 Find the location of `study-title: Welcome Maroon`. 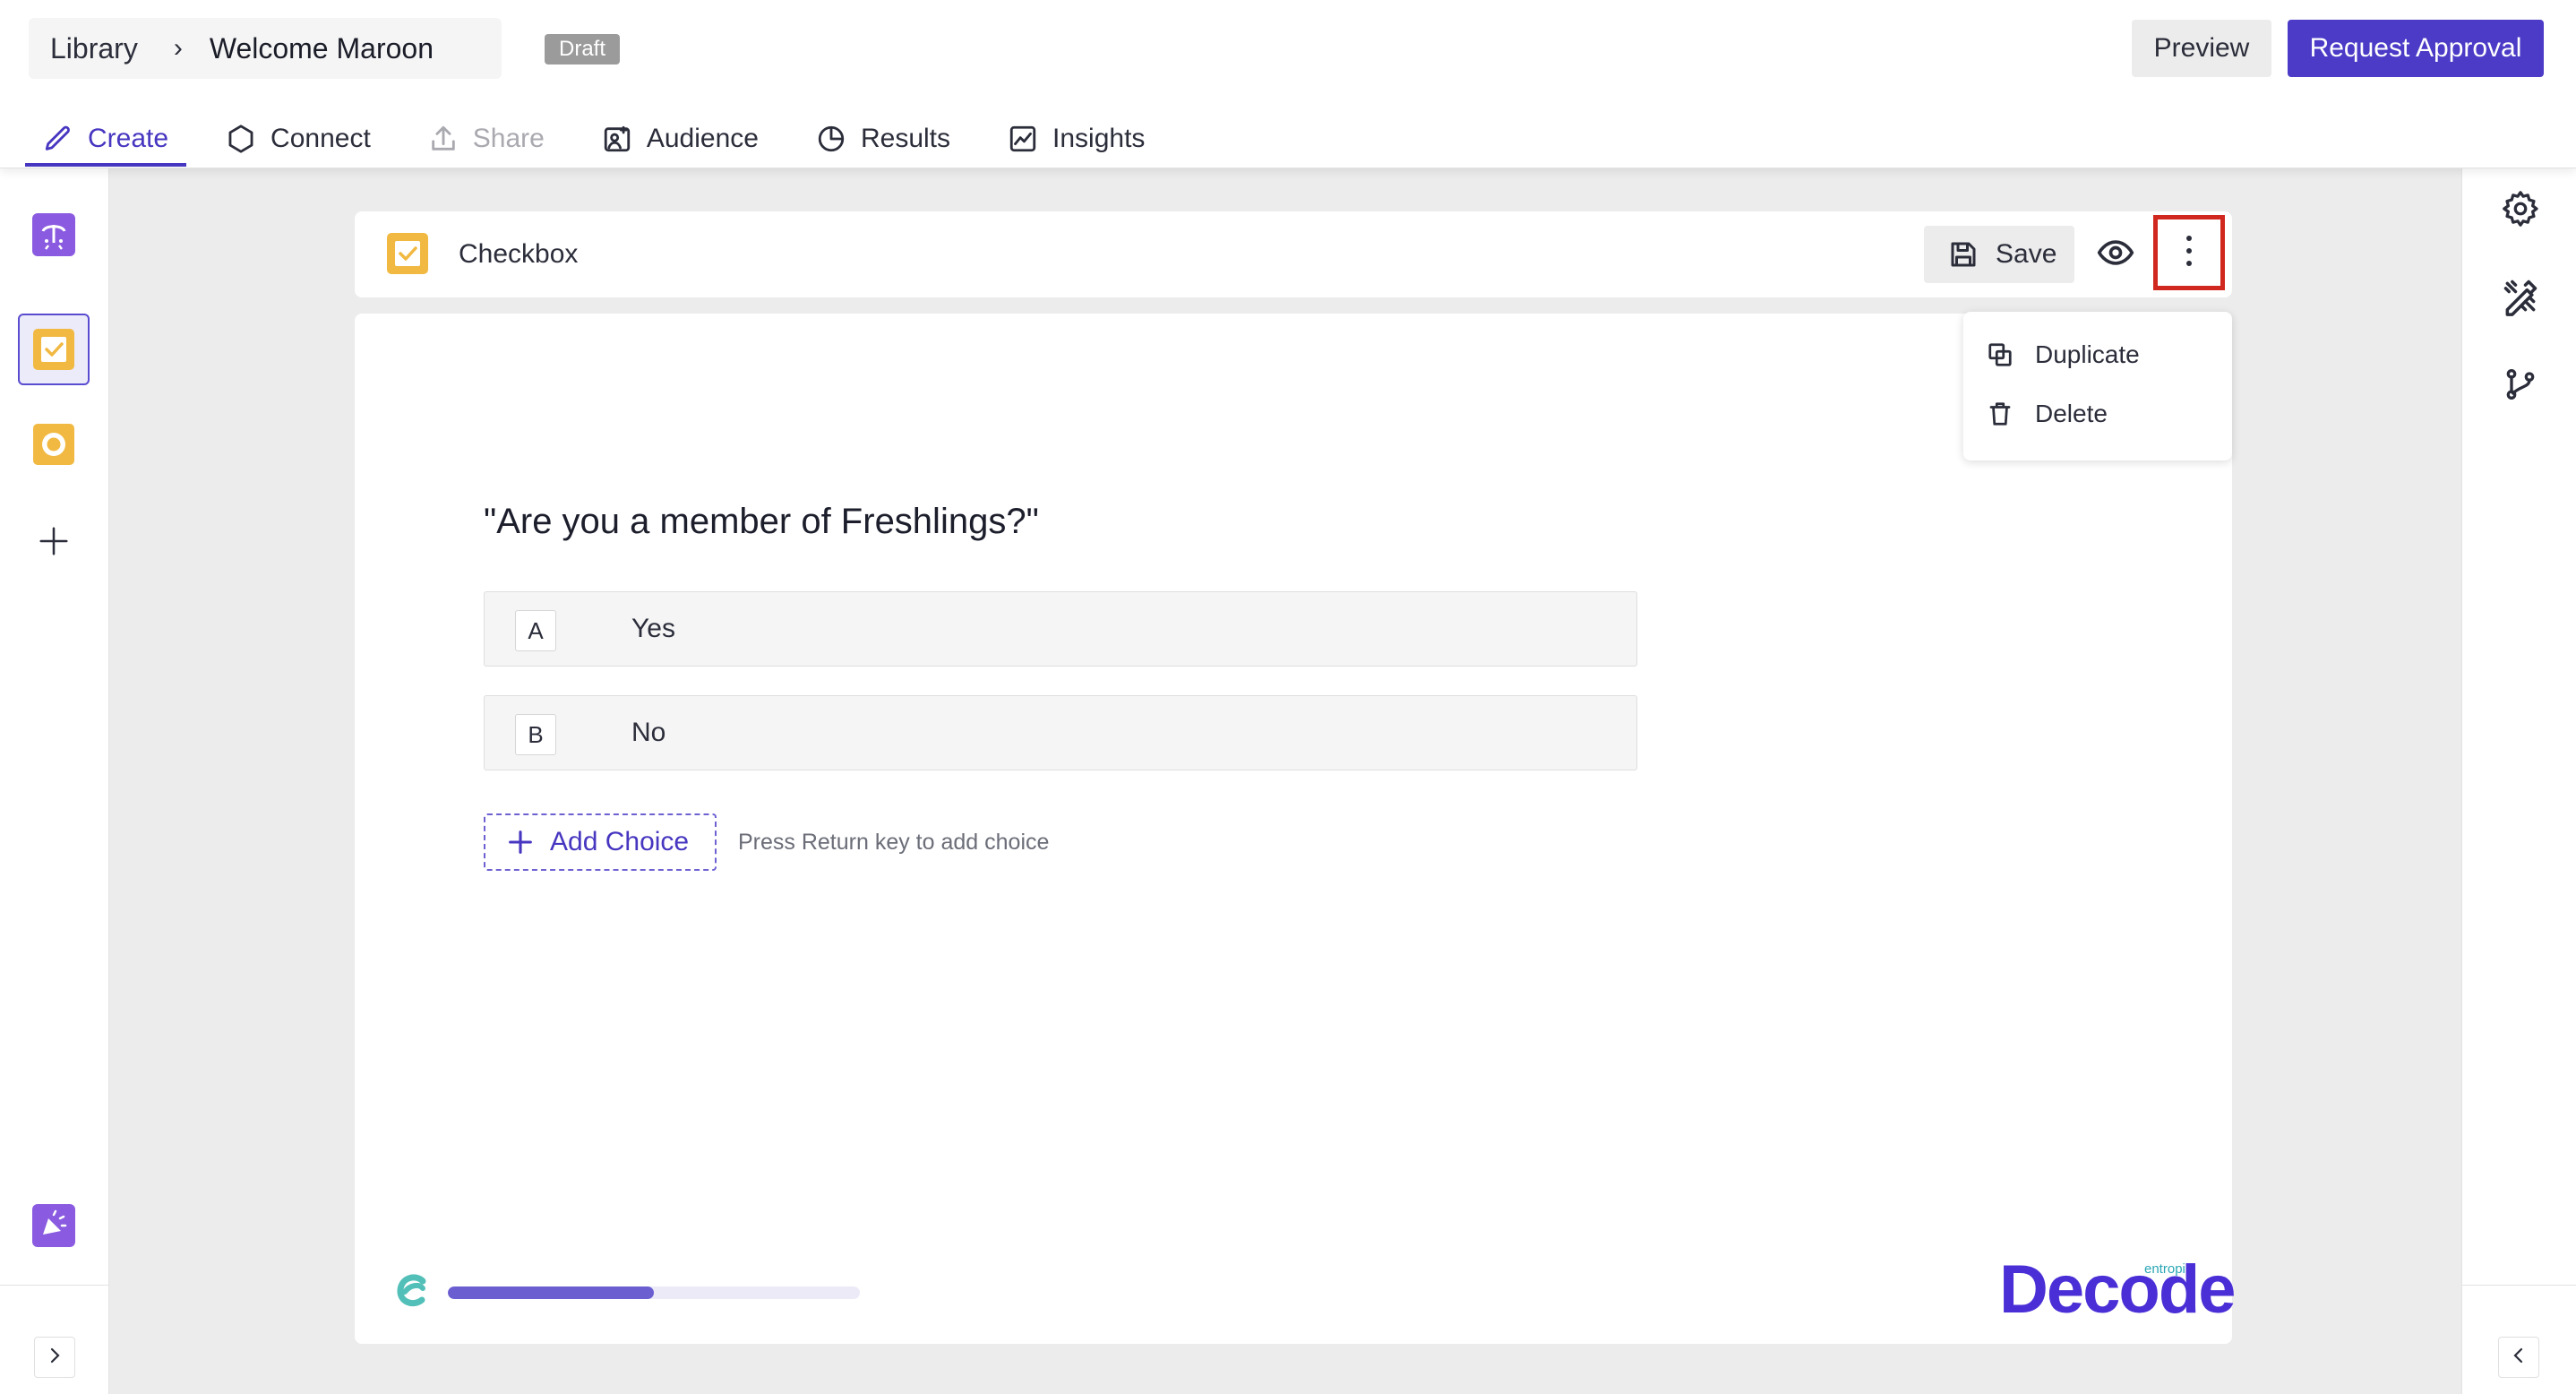

study-title: Welcome Maroon is located at coordinates (322, 48).